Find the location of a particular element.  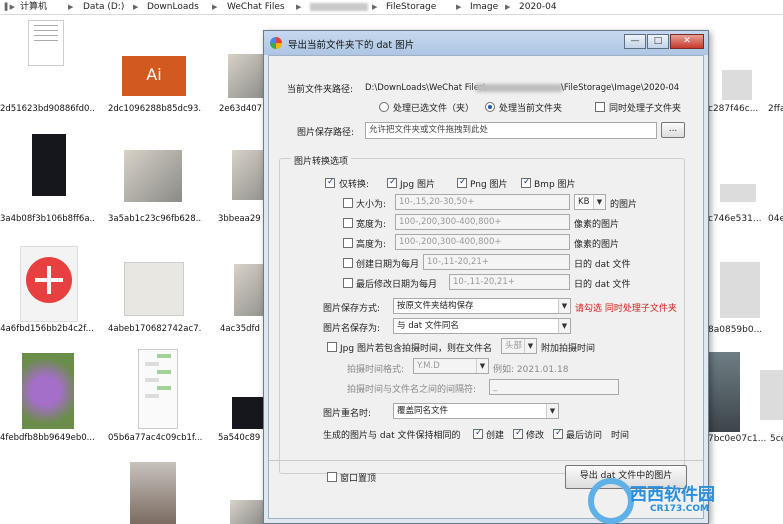

watermark-site: CR173.COM is located at coordinates (679, 509).